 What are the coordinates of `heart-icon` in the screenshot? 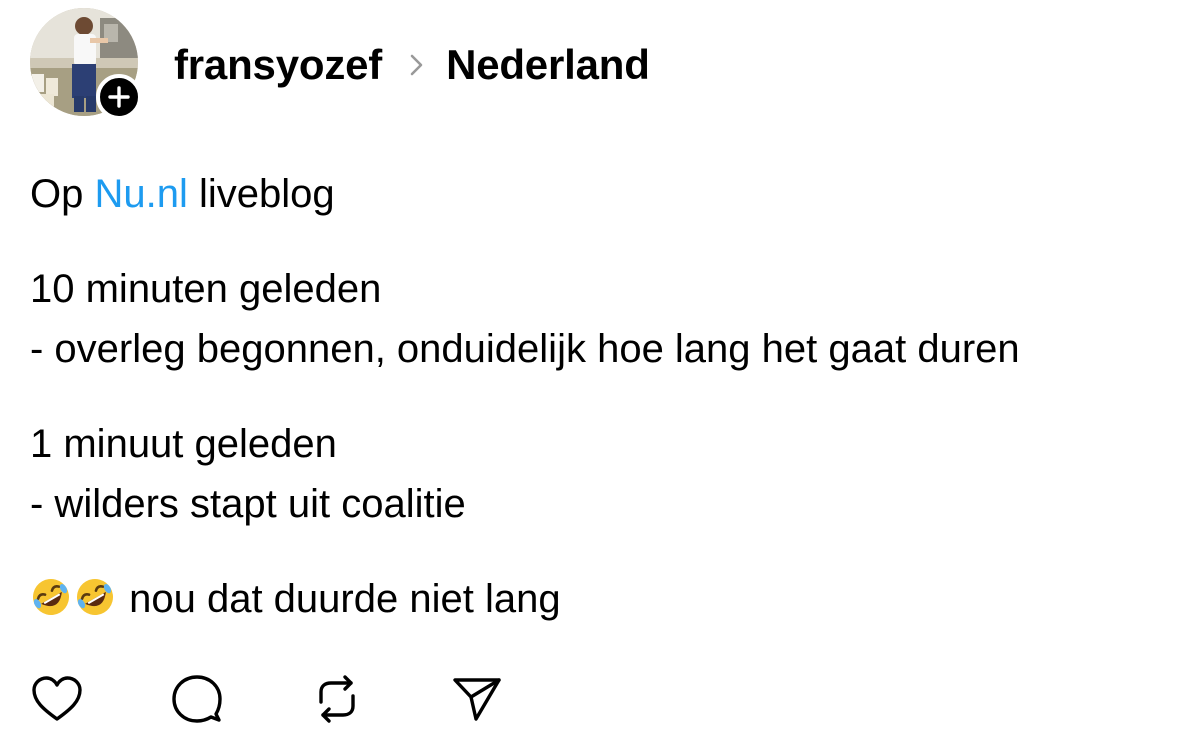 It's located at (57, 698).